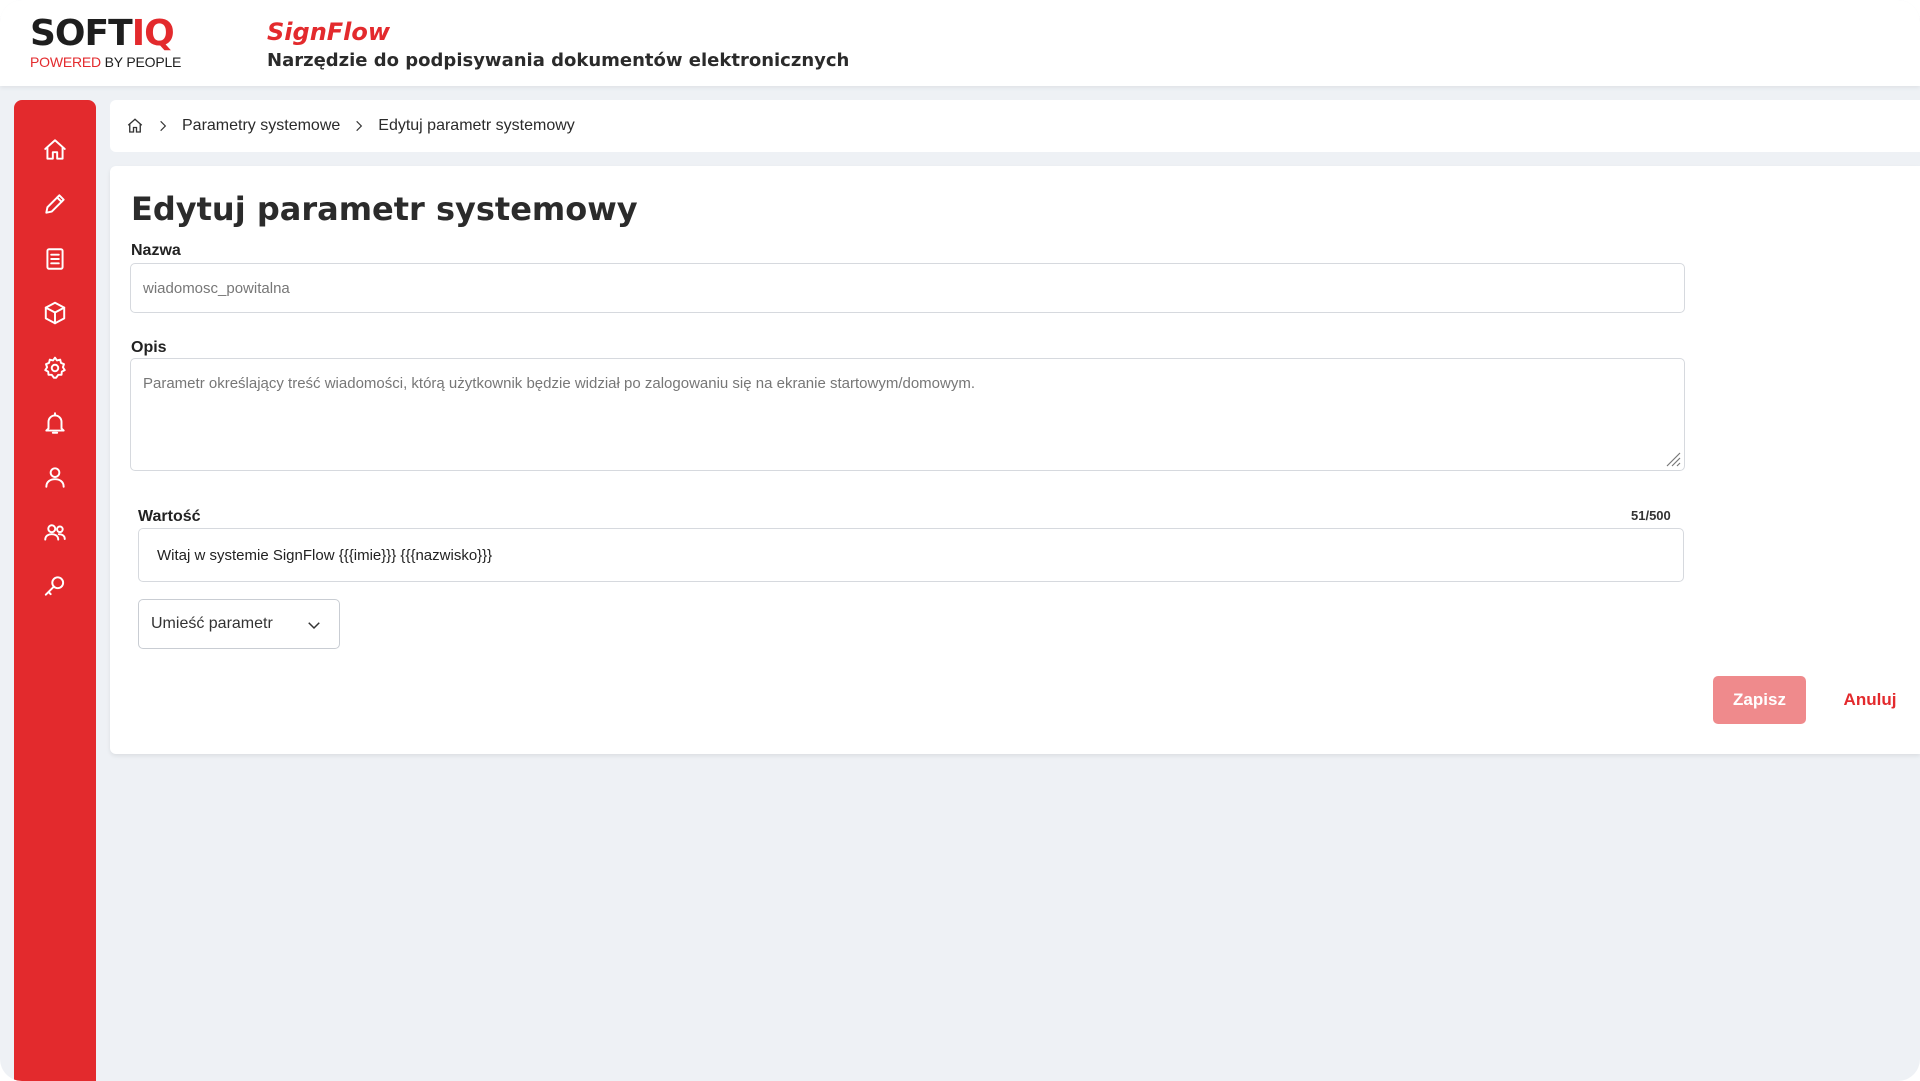  I want to click on app-name: SignFlow, so click(329, 32).